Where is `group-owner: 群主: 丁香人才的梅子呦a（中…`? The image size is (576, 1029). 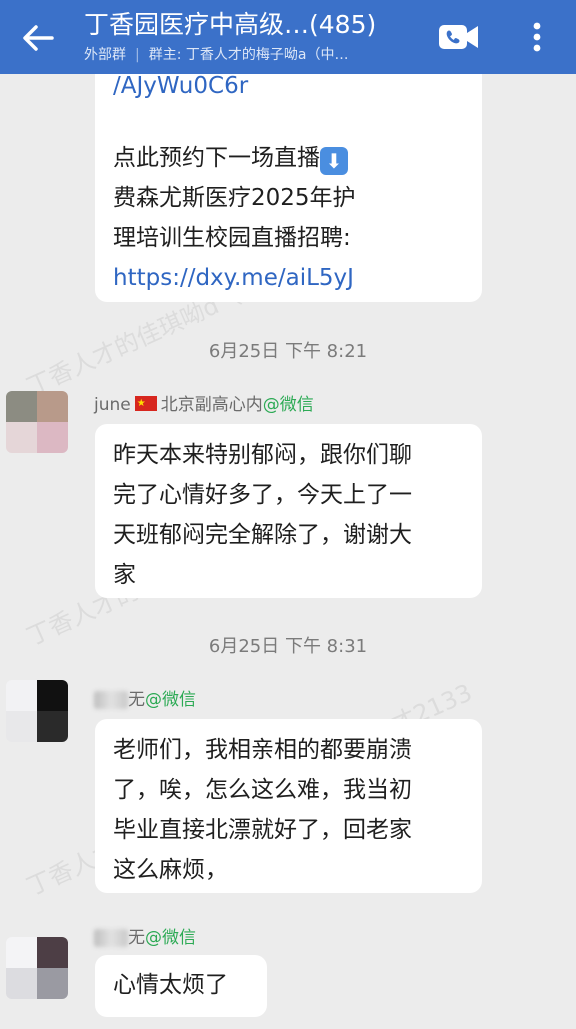 group-owner: 群主: 丁香人才的梅子呦a（中… is located at coordinates (248, 55).